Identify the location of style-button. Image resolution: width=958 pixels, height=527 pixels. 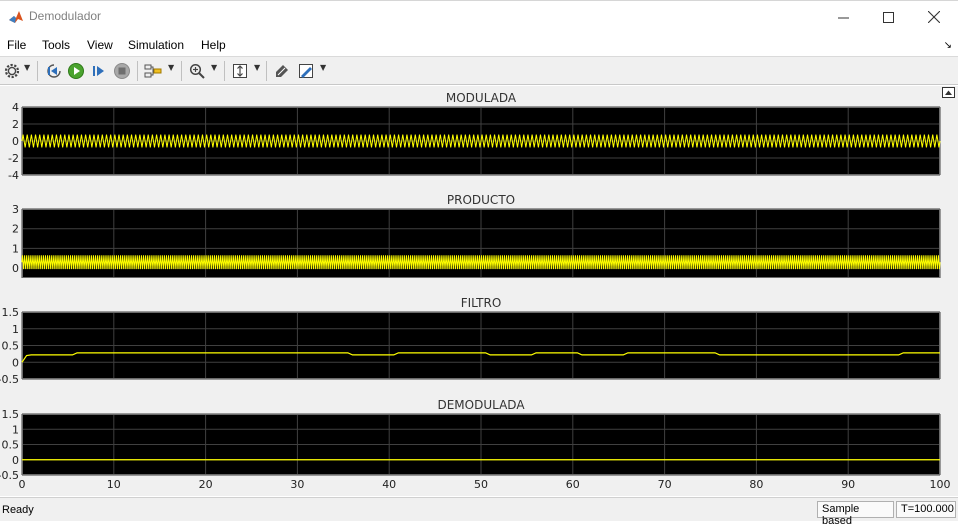
(306, 71).